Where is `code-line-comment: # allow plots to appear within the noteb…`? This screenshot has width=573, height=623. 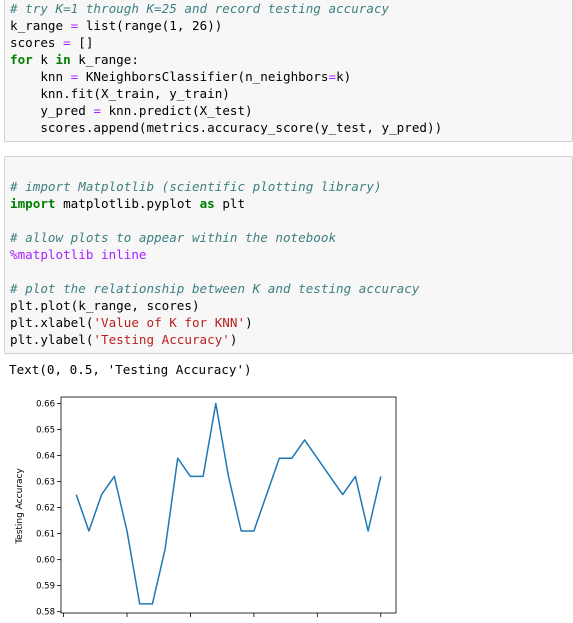 code-line-comment: # allow plots to appear within the noteb… is located at coordinates (173, 237).